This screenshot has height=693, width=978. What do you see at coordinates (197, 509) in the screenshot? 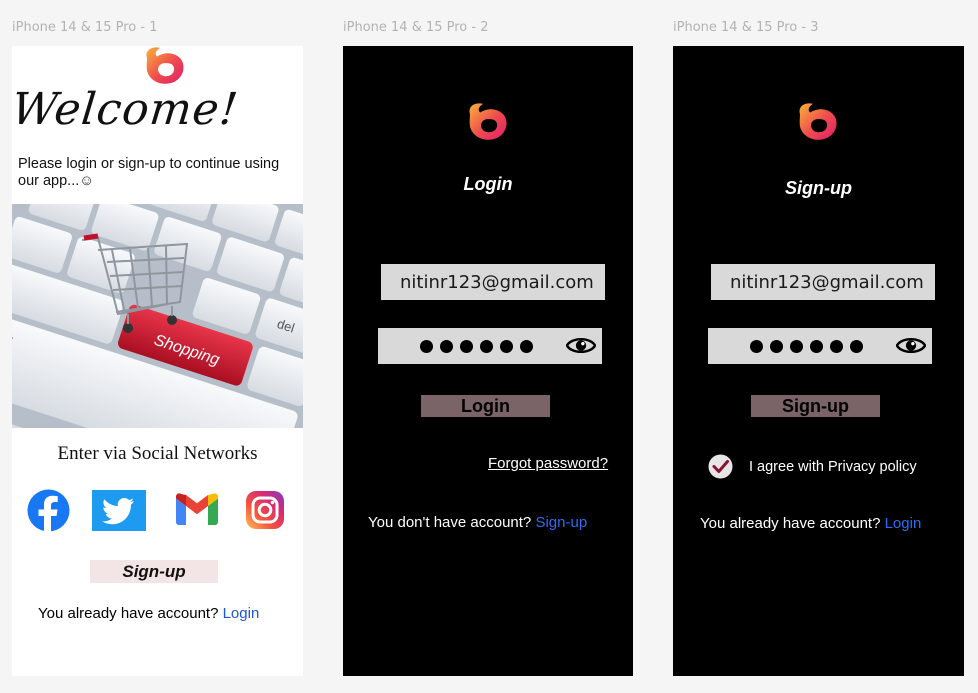
I see `gmail-icon` at bounding box center [197, 509].